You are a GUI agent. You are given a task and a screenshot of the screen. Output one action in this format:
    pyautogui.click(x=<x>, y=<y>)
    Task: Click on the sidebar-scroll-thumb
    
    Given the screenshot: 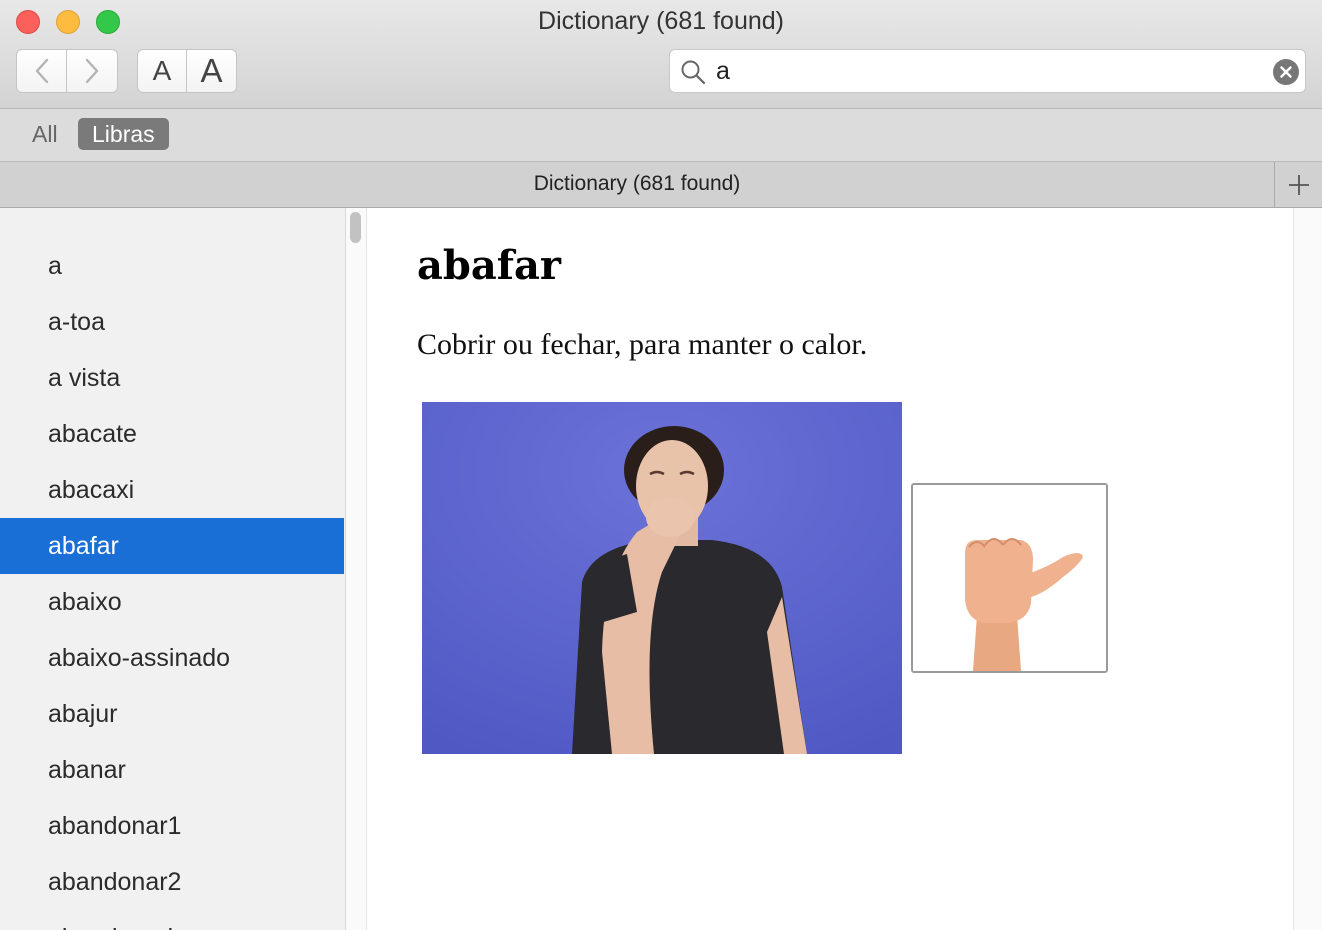 What is the action you would take?
    pyautogui.click(x=355, y=227)
    